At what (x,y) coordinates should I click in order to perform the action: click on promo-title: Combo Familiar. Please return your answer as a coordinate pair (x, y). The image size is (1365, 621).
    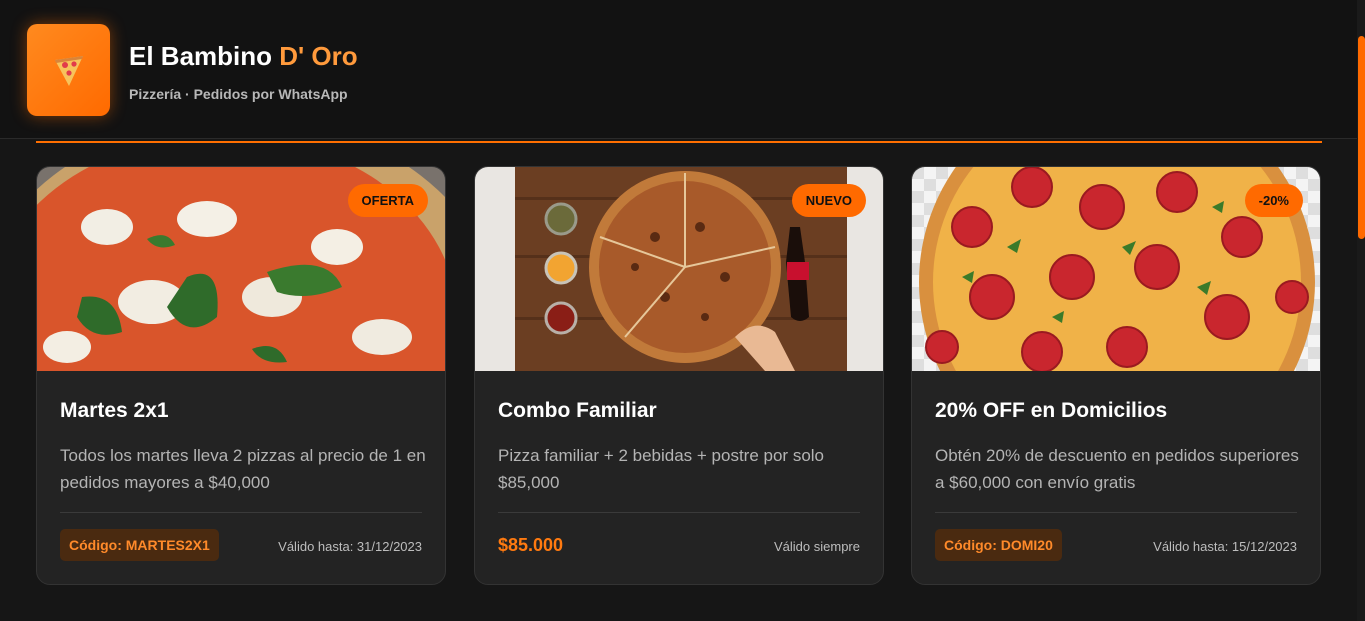
    Looking at the image, I should click on (577, 410).